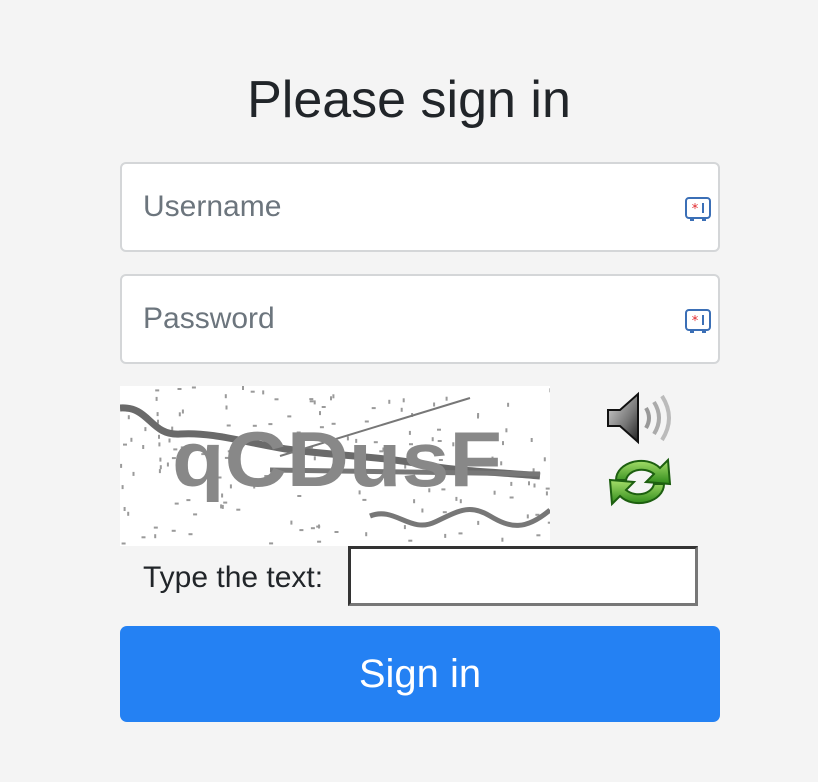 This screenshot has height=782, width=818. I want to click on captcha-input, so click(523, 576).